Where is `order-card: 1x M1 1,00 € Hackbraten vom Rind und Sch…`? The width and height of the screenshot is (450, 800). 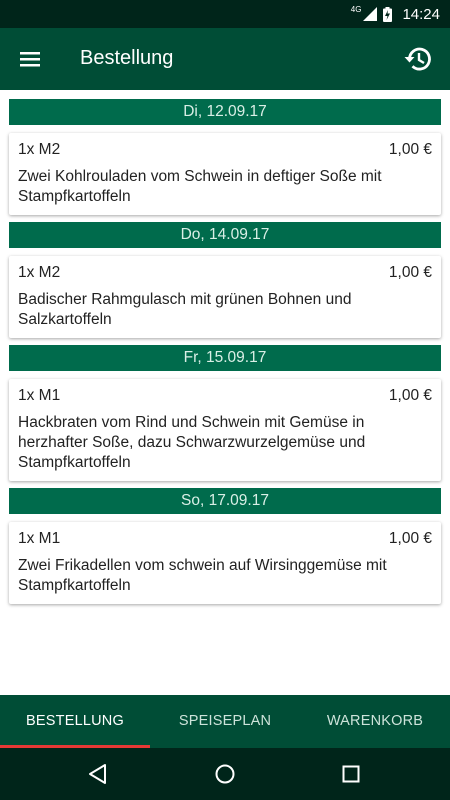 order-card: 1x M1 1,00 € Hackbraten vom Rind und Sch… is located at coordinates (225, 430).